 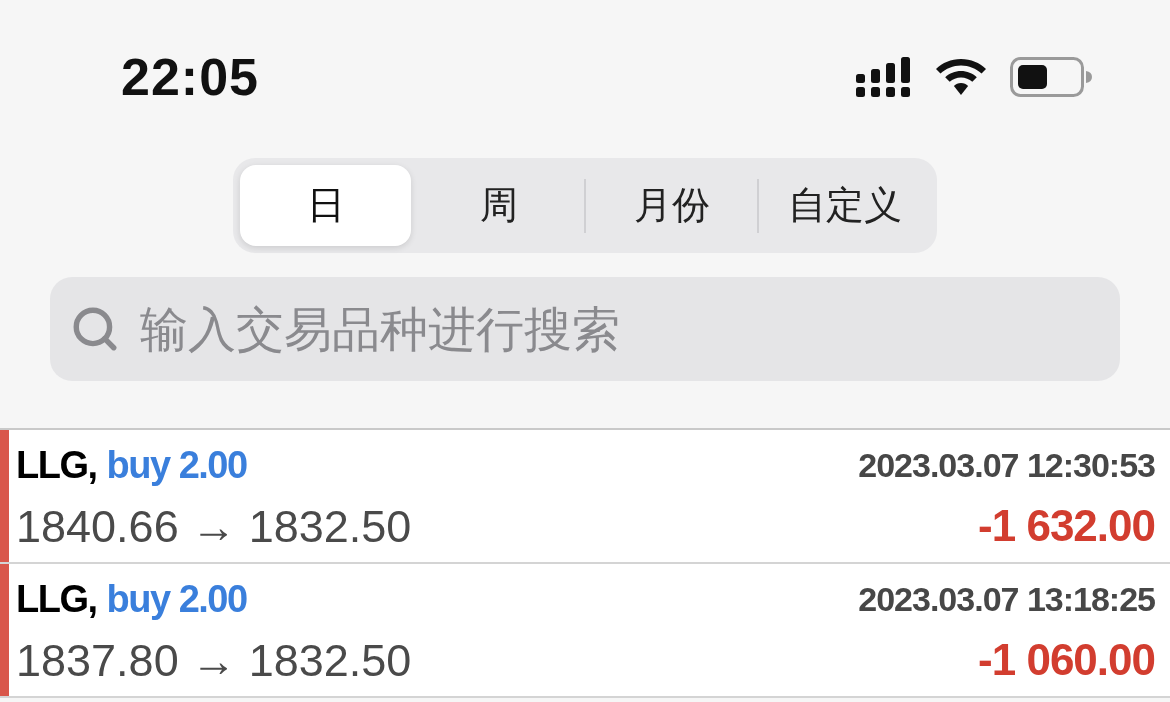 I want to click on period-tab: 月份, so click(x=671, y=205).